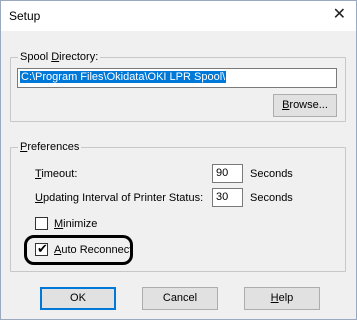  What do you see at coordinates (119, 198) in the screenshot?
I see `update-interval-label: Updating Interval of Printer Status:` at bounding box center [119, 198].